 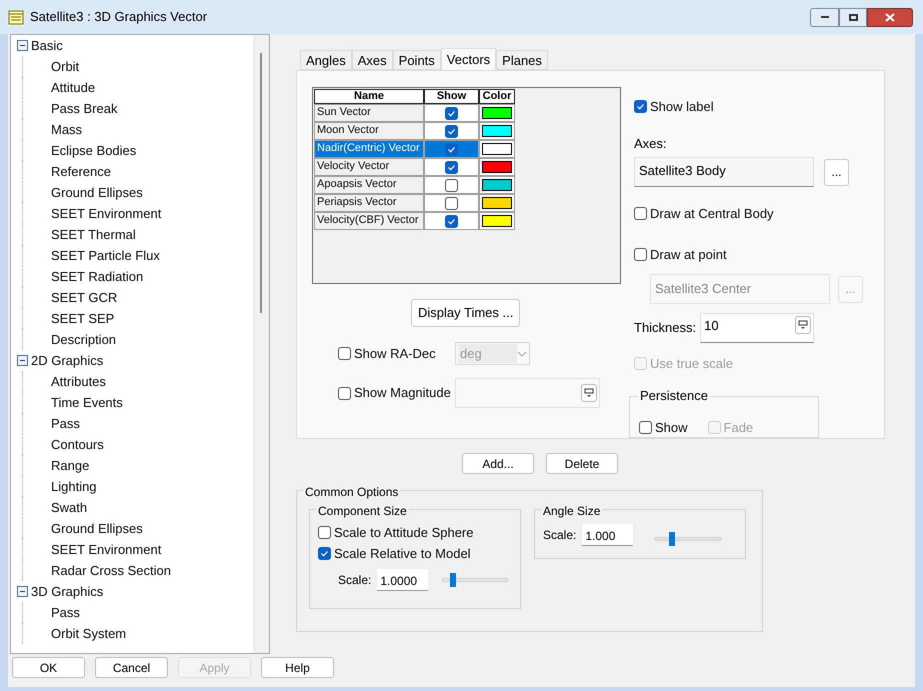 I want to click on tree-item: Swath, so click(x=69, y=508).